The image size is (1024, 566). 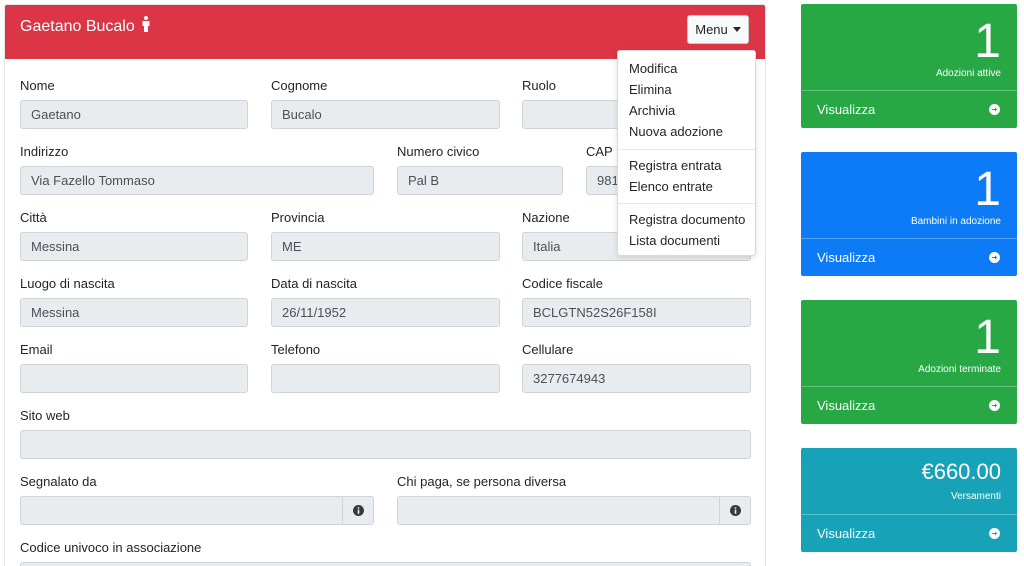 What do you see at coordinates (385, 312) in the screenshot?
I see `data-nascita-field: 26/11/1952` at bounding box center [385, 312].